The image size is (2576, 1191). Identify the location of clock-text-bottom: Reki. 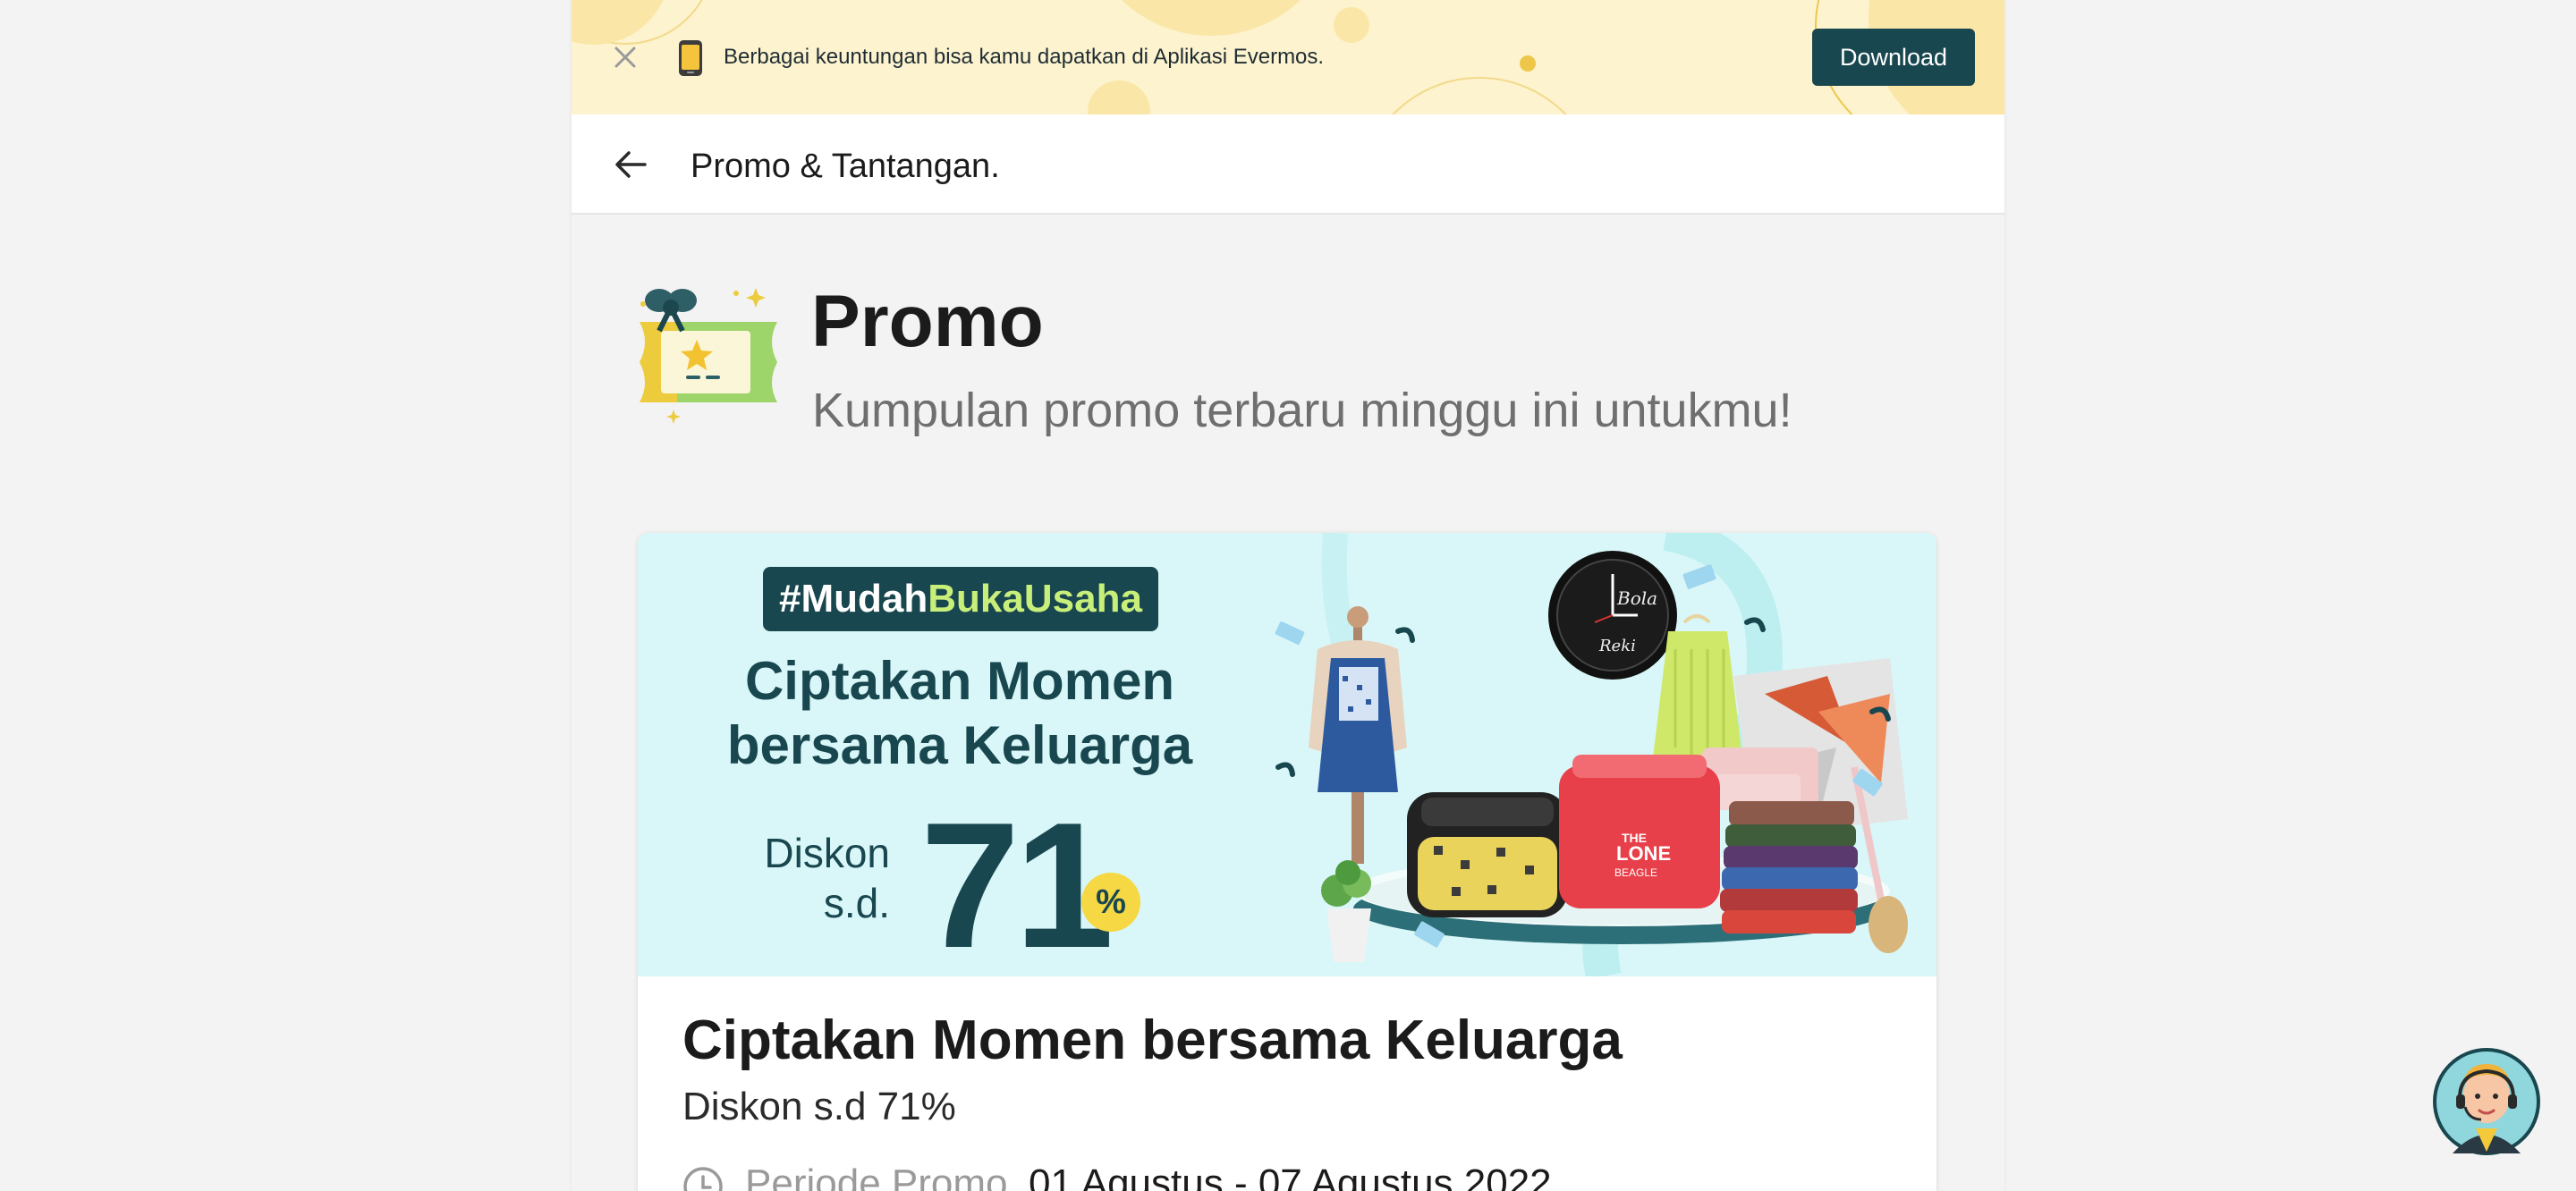
(1617, 646).